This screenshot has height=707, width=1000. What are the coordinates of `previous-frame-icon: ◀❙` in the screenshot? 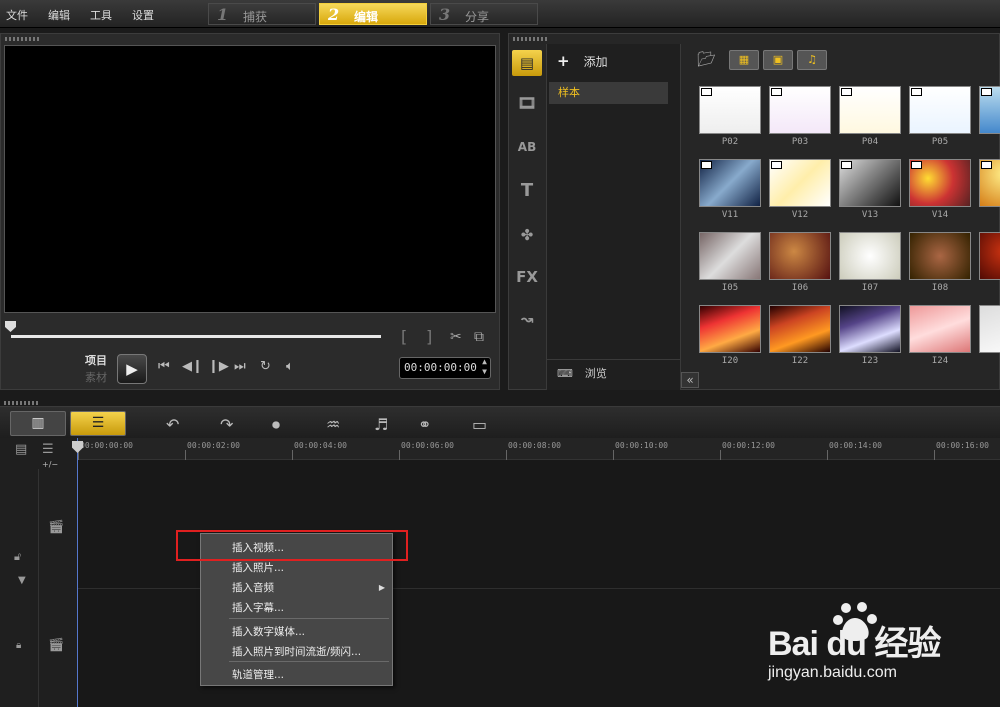 It's located at (192, 366).